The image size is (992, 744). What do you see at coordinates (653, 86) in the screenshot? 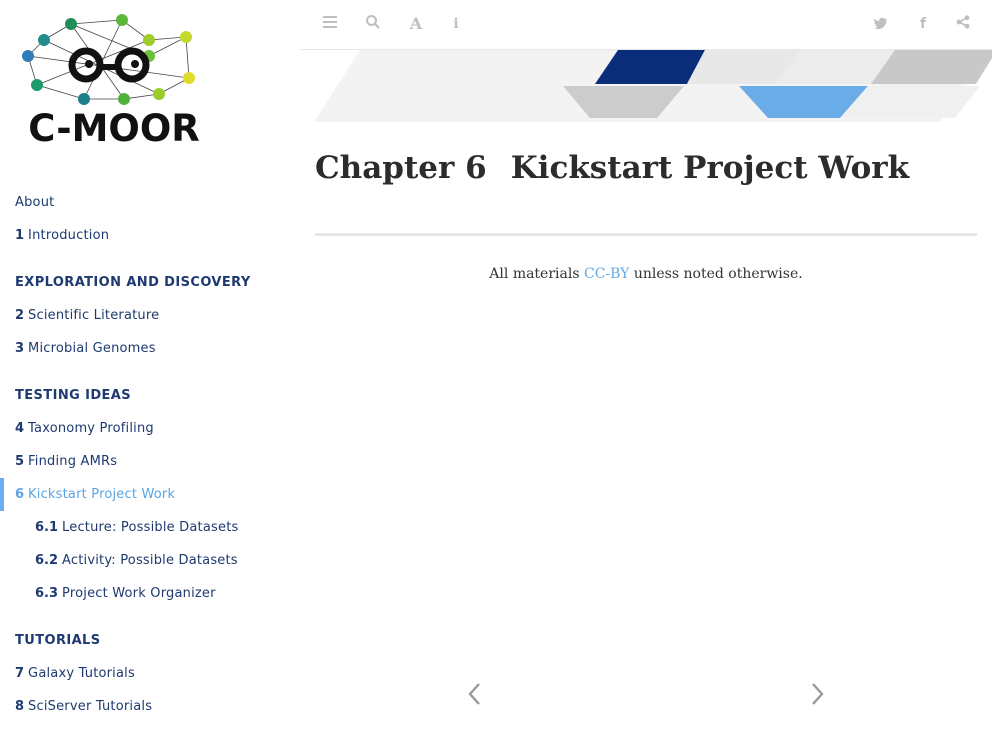
I see `decorative-banner` at bounding box center [653, 86].